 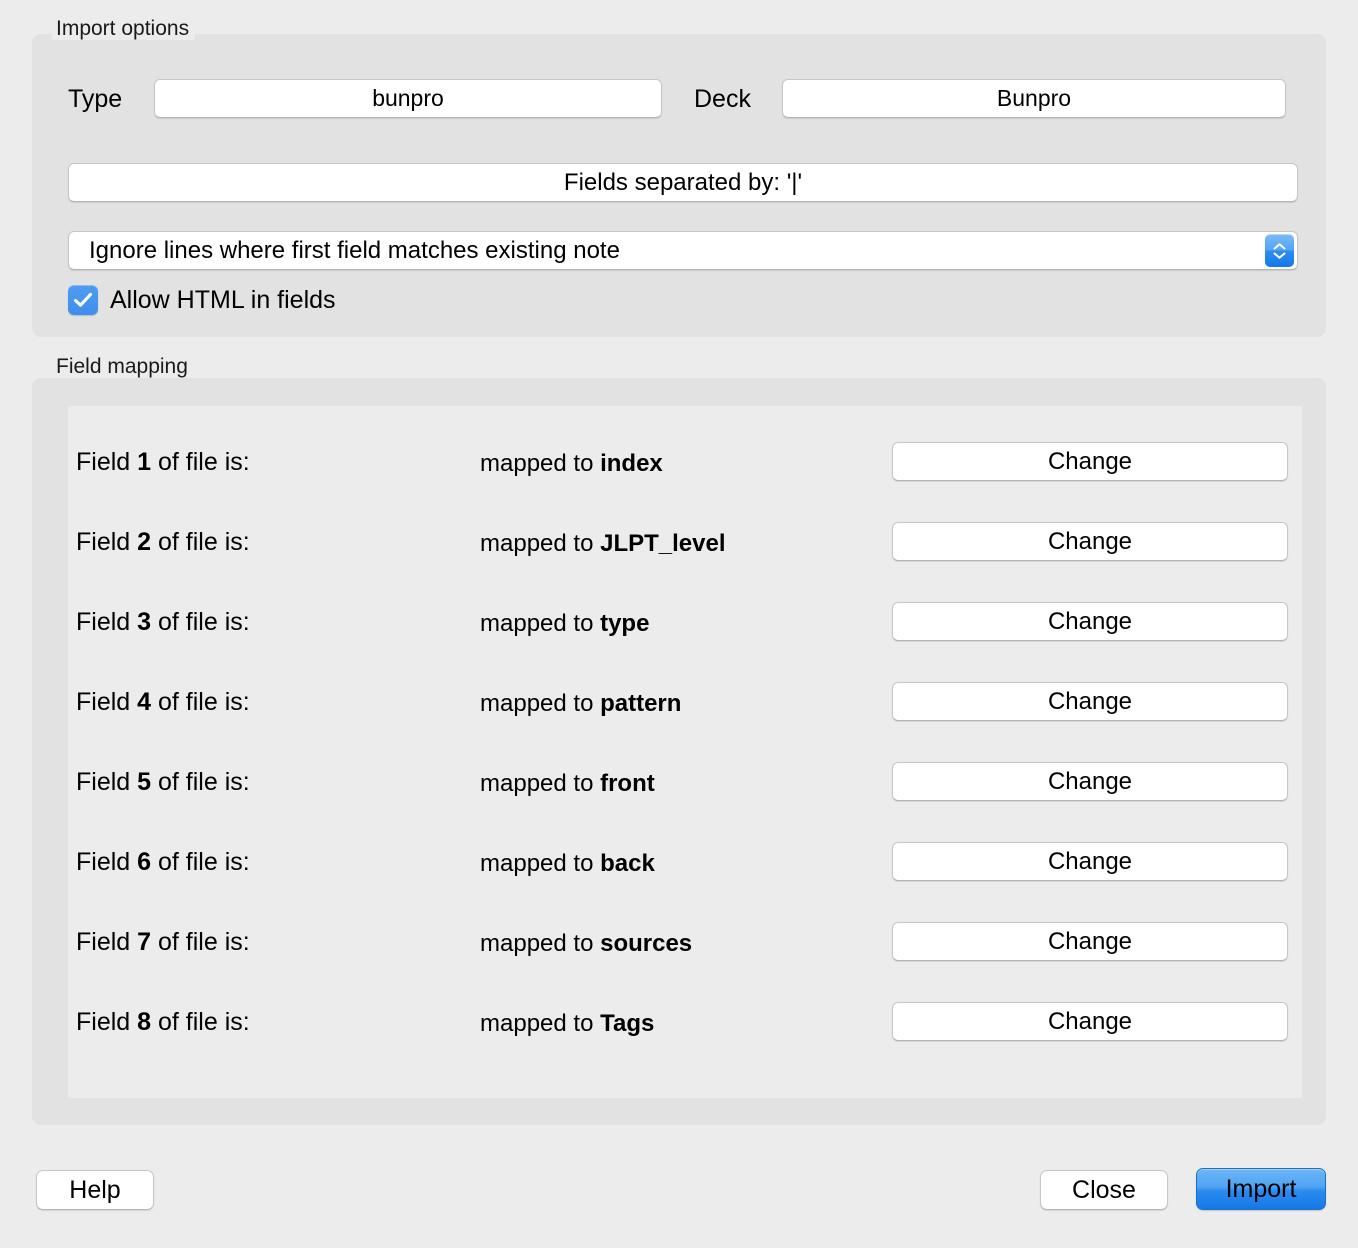 I want to click on field-number: 3, so click(x=144, y=622).